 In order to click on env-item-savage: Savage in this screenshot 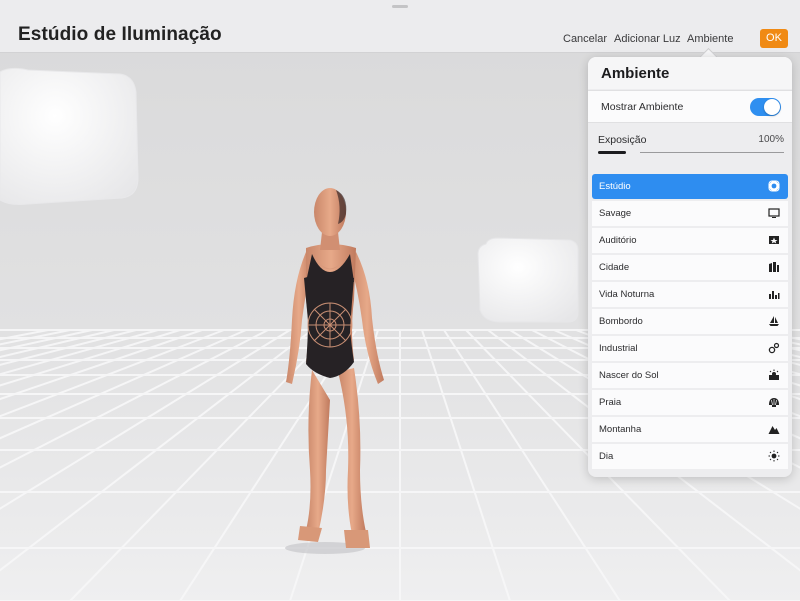, I will do `click(690, 213)`.